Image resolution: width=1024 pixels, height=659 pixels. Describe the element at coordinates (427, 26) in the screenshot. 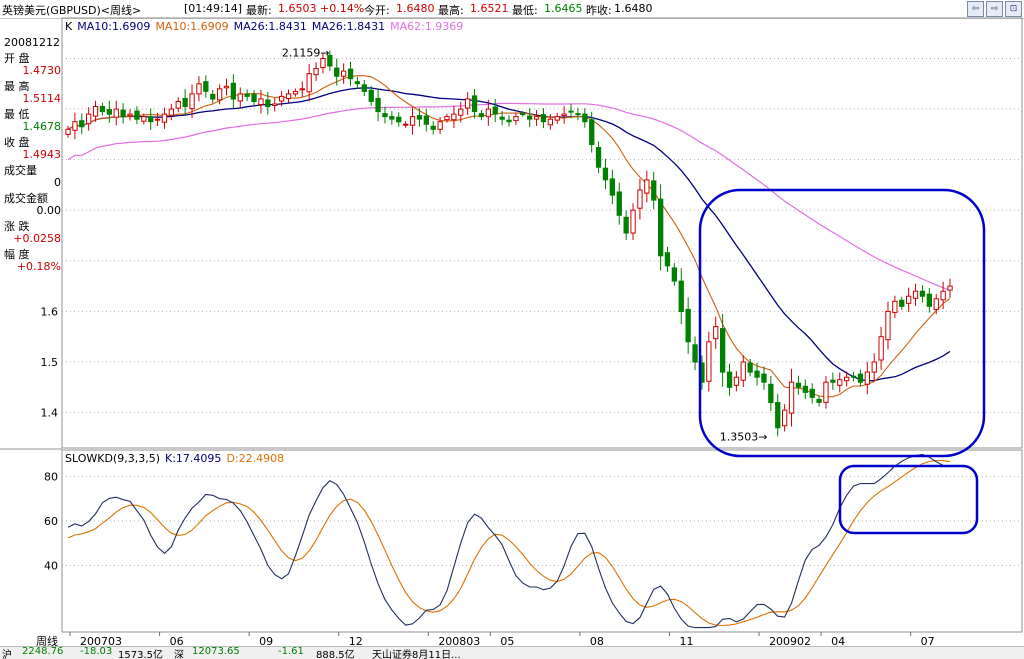

I see `ma-legend-item: MA62:1.9369` at that location.